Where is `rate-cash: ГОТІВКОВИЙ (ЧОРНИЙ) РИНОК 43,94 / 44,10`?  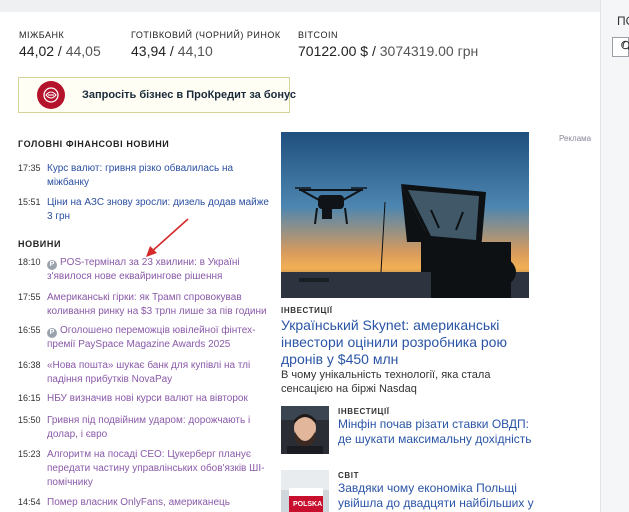
rate-cash: ГОТІВКОВИЙ (ЧОРНИЙ) РИНОК 43,94 / 44,10 is located at coordinates (206, 44).